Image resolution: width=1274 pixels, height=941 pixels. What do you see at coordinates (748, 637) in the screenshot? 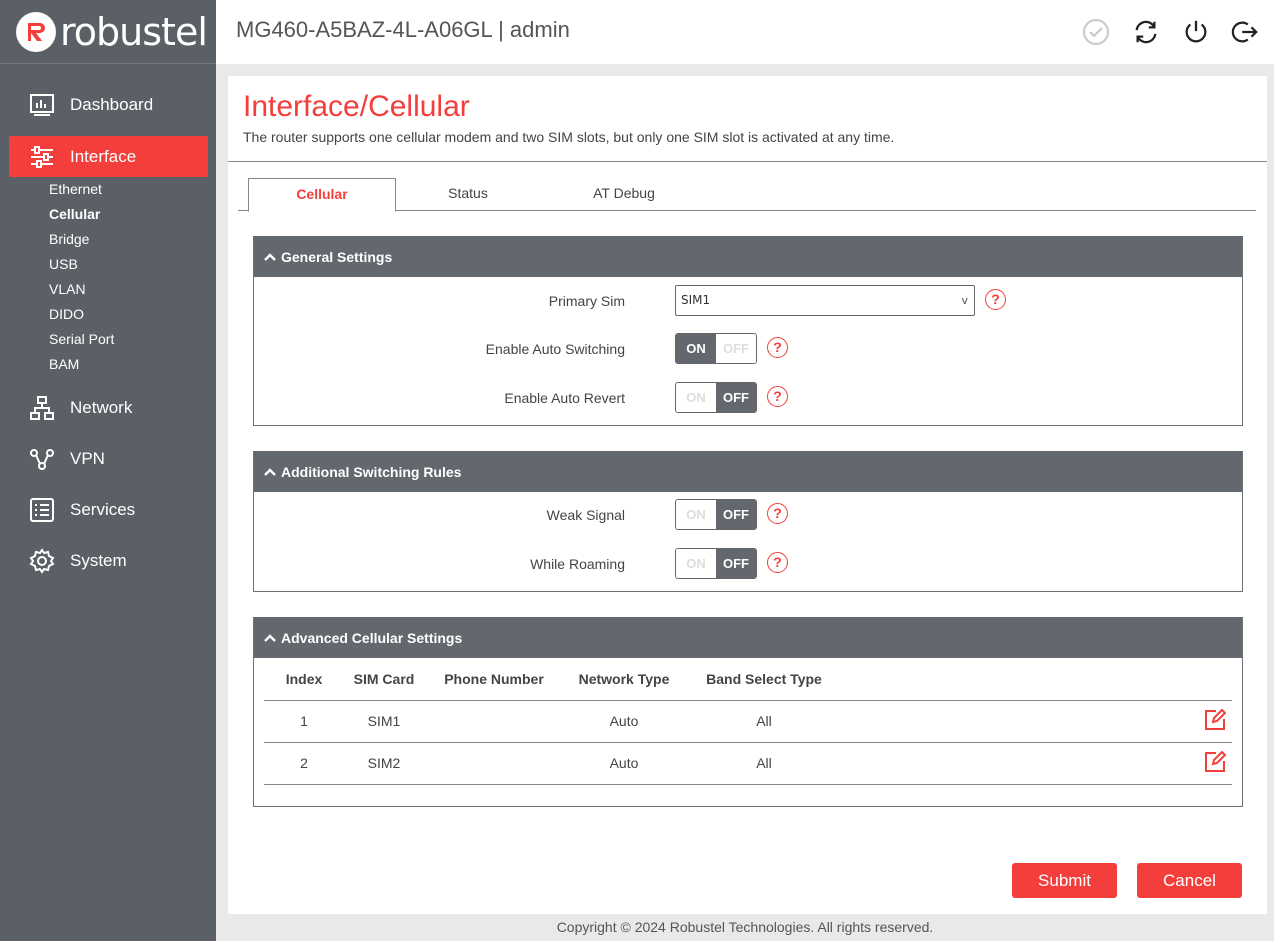
I see `section-header: Advanced Cellular Settings` at bounding box center [748, 637].